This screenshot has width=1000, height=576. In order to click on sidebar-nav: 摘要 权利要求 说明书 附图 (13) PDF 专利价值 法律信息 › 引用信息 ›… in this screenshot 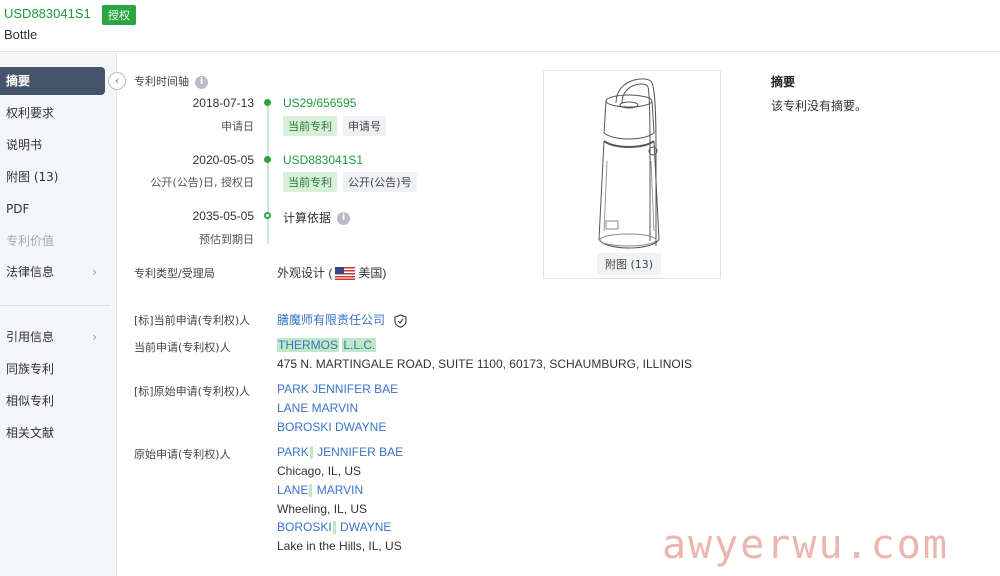, I will do `click(58, 314)`.